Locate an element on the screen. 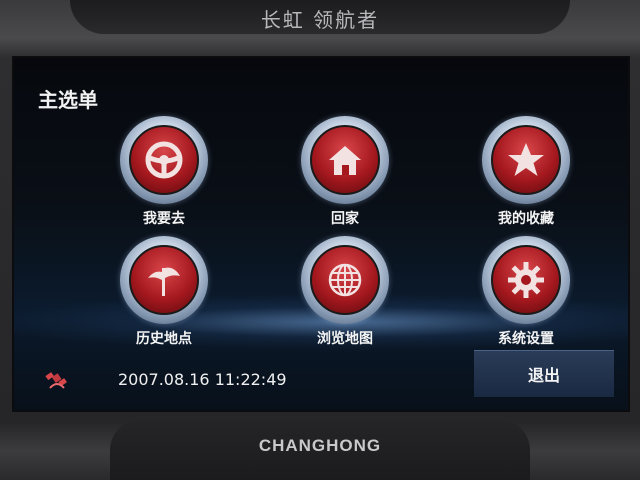  menu-label: 我的收藏 is located at coordinates (526, 219).